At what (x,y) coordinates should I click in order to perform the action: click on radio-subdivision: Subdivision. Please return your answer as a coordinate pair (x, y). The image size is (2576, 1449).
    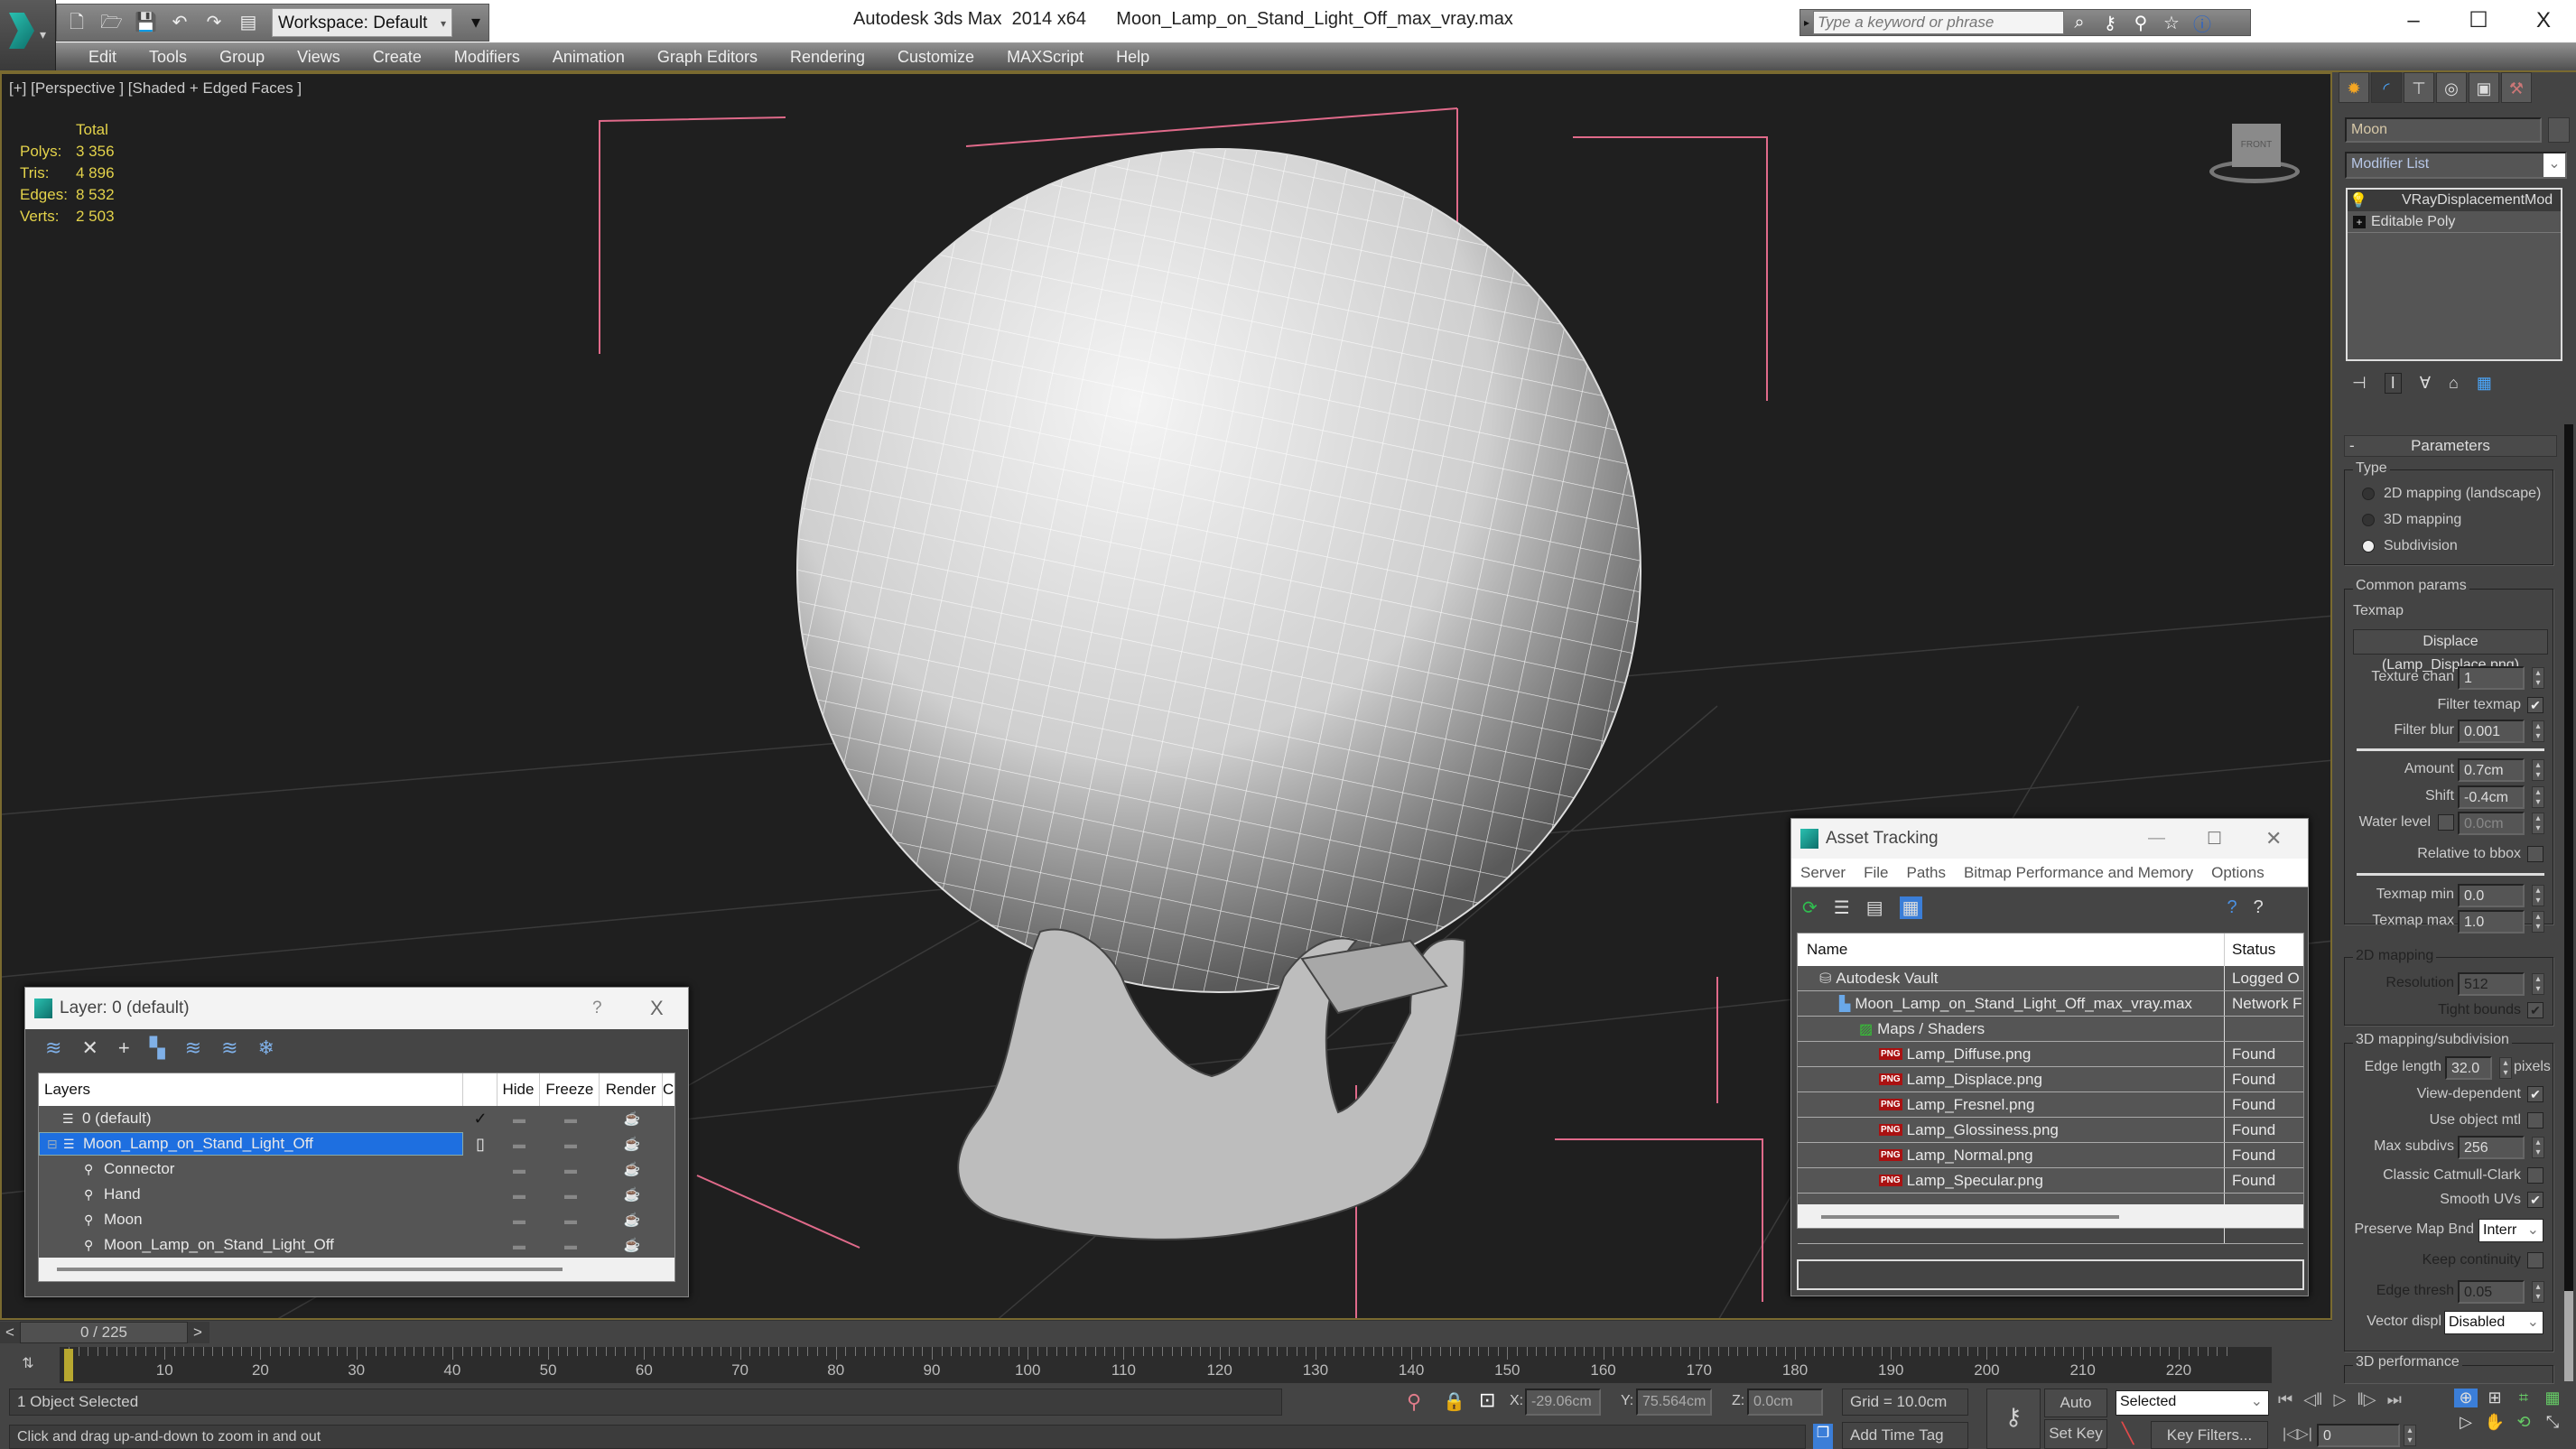
    Looking at the image, I should click on (2410, 546).